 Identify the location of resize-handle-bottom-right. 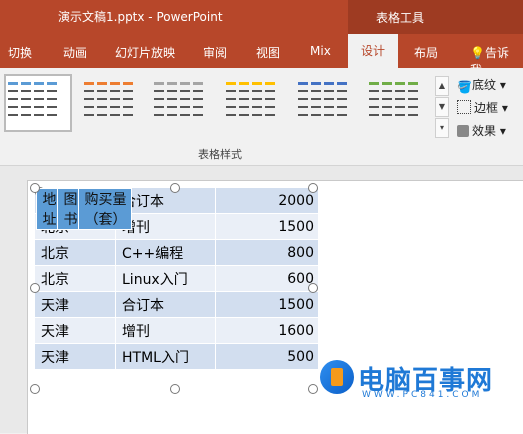
(313, 389).